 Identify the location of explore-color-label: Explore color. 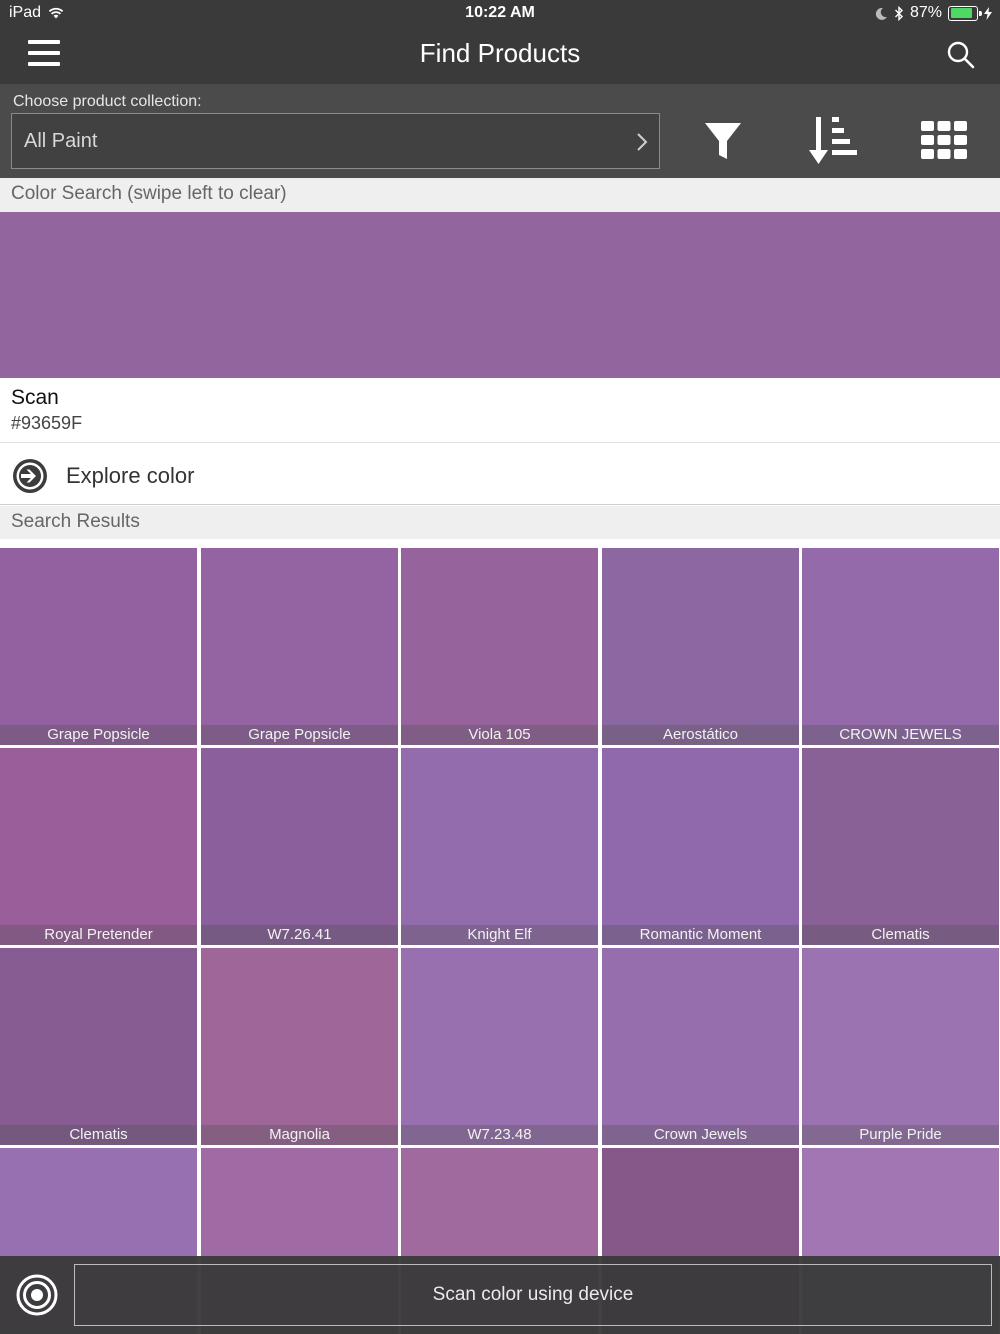
(130, 475).